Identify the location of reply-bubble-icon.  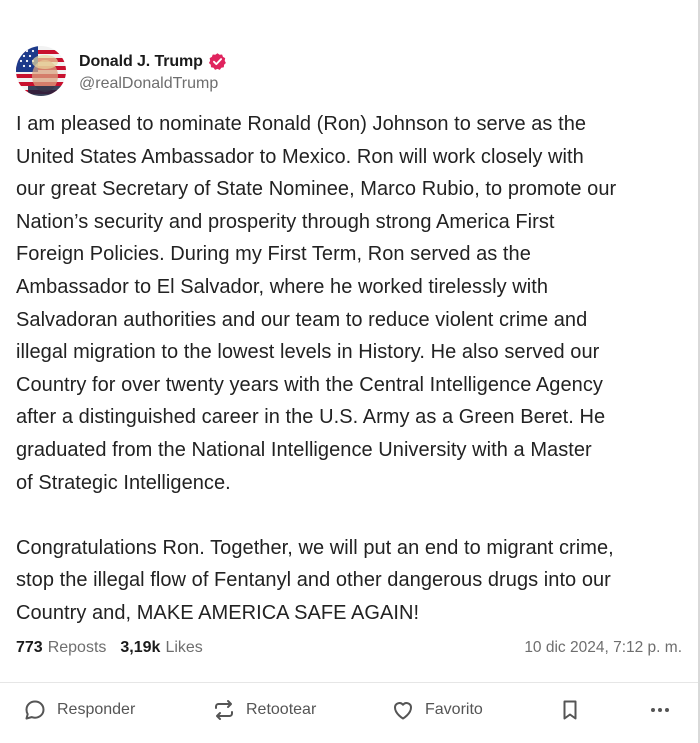
(35, 710).